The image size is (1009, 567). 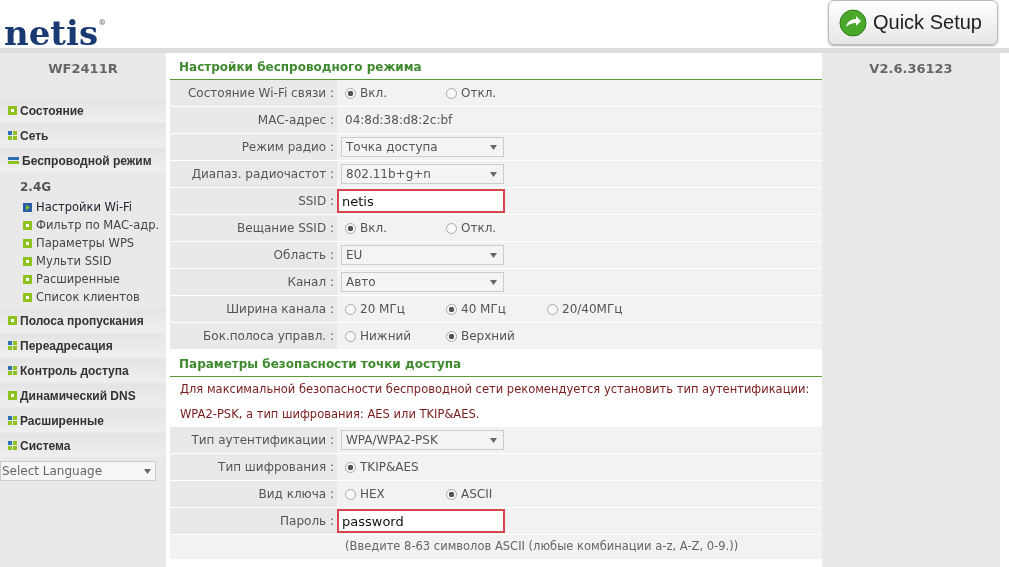 What do you see at coordinates (83, 420) in the screenshot?
I see `menu-item: Расширенные` at bounding box center [83, 420].